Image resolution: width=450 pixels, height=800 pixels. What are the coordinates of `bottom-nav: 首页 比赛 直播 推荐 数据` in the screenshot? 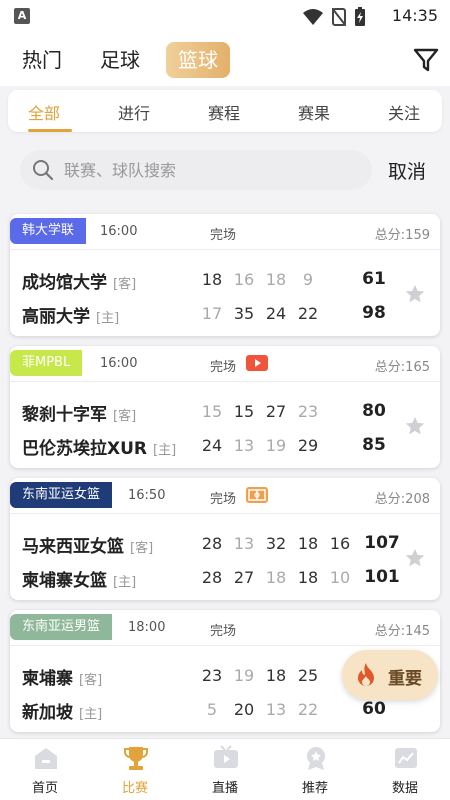 It's located at (225, 769).